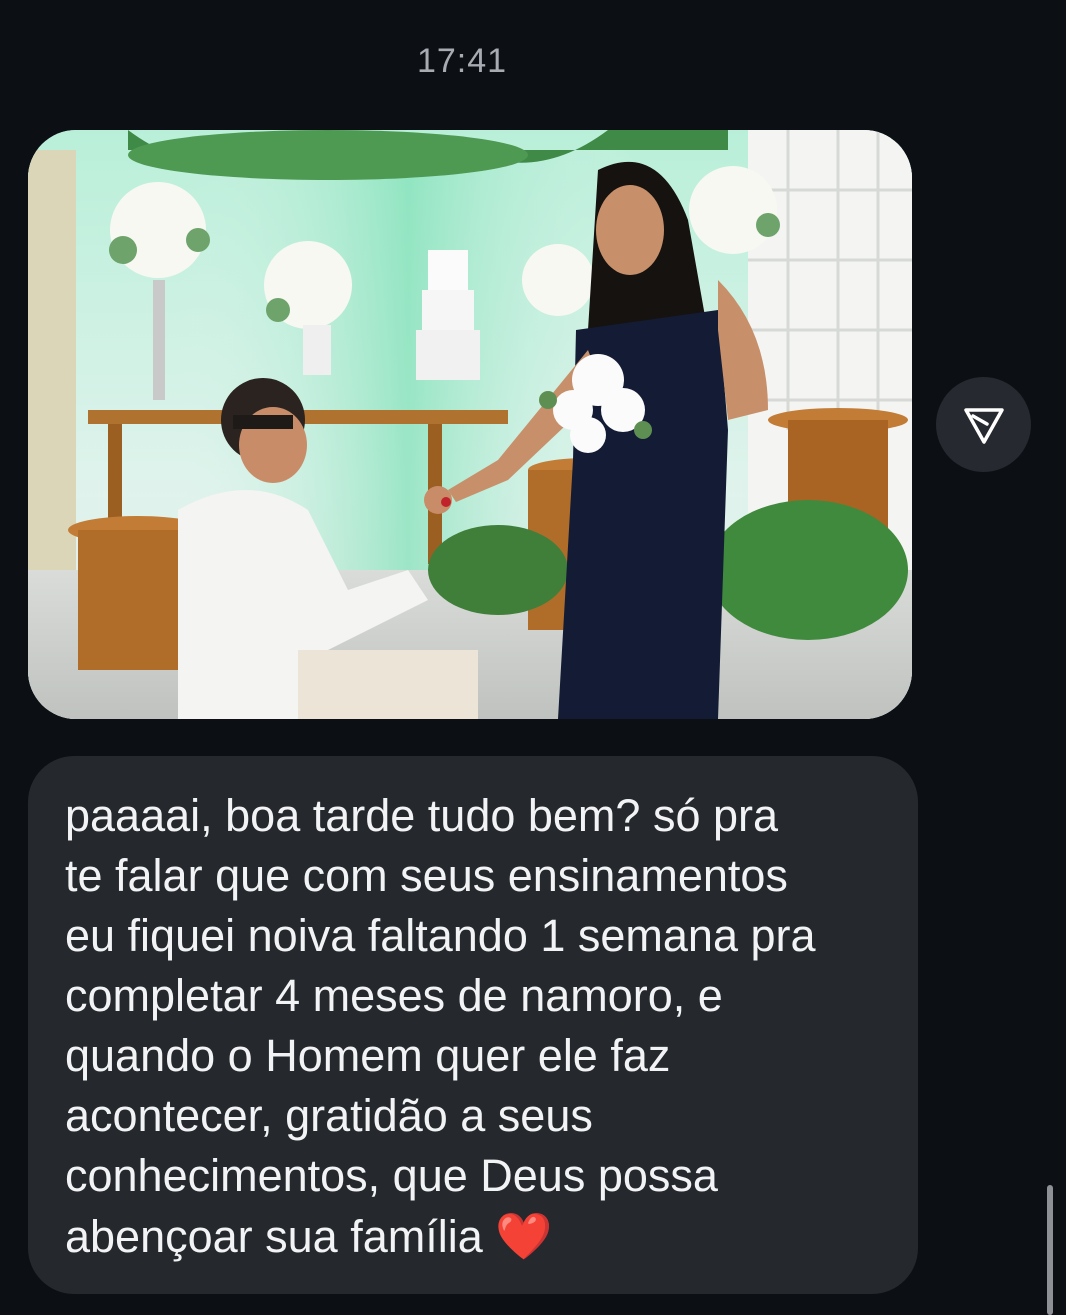 The height and width of the screenshot is (1315, 1066). Describe the element at coordinates (329, 1115) in the screenshot. I see `message-line: acontecer, gratidão a seus` at that location.